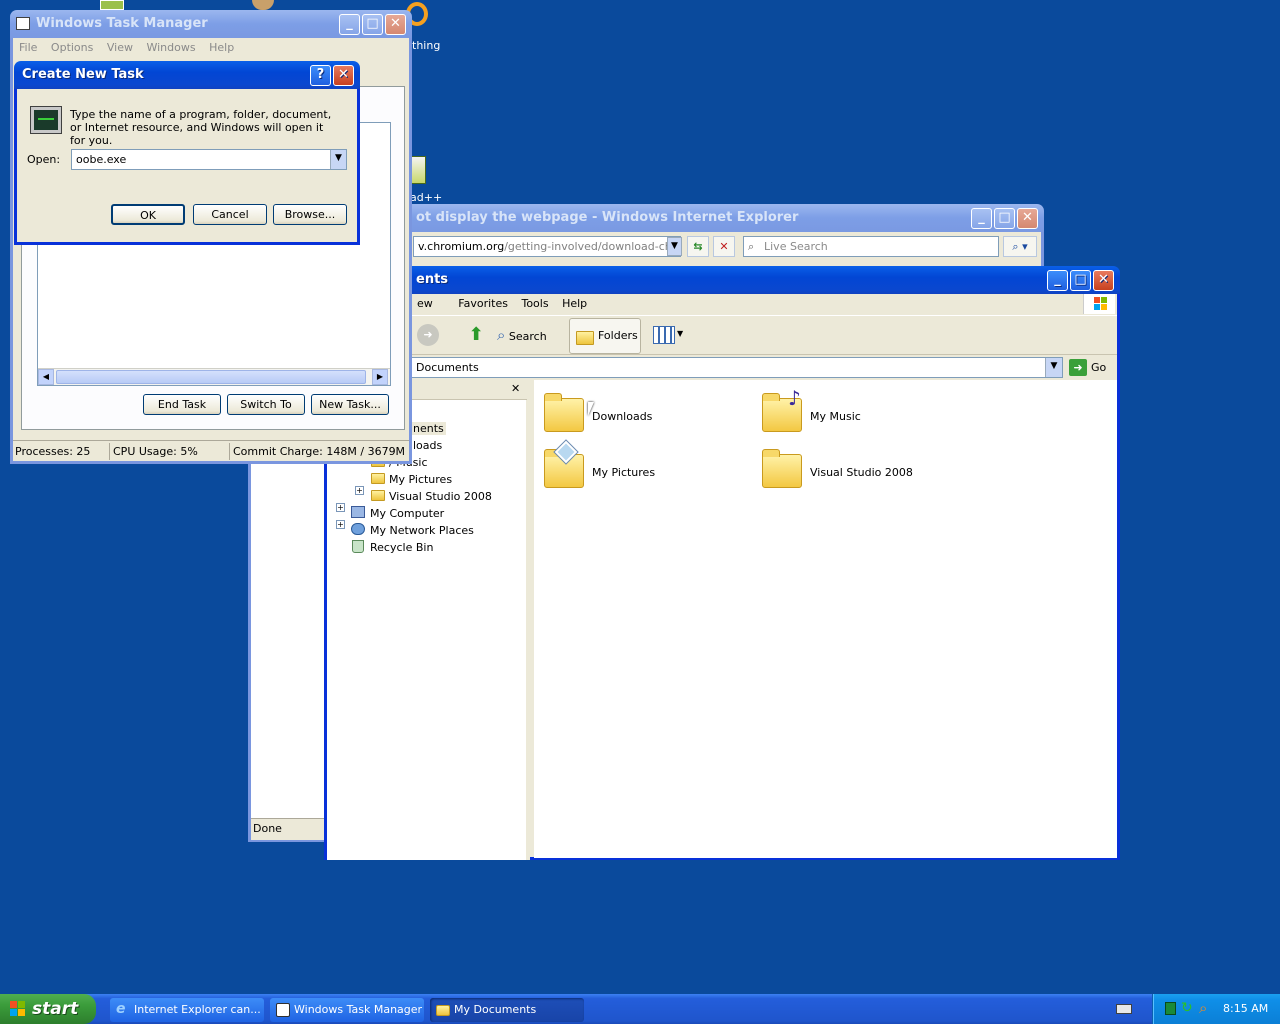 This screenshot has height=1024, width=1280. What do you see at coordinates (428, 428) in the screenshot?
I see `tree-item-my-documents: nents` at bounding box center [428, 428].